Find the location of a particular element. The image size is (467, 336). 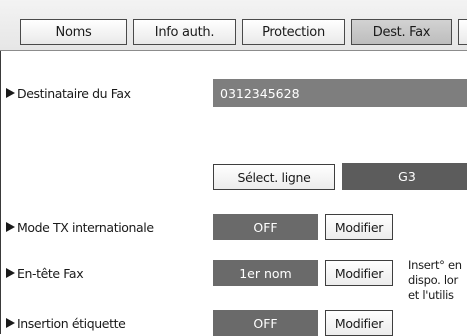

fax-header-note: Insert° en dispo. lor et l'utilis is located at coordinates (437, 280).